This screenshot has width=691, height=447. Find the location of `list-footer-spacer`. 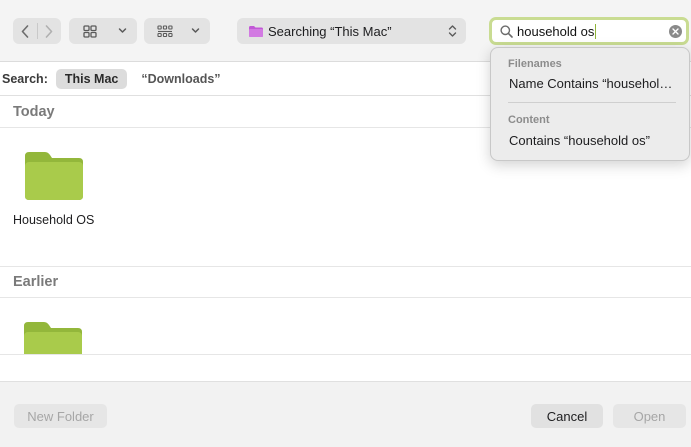

list-footer-spacer is located at coordinates (345, 367).